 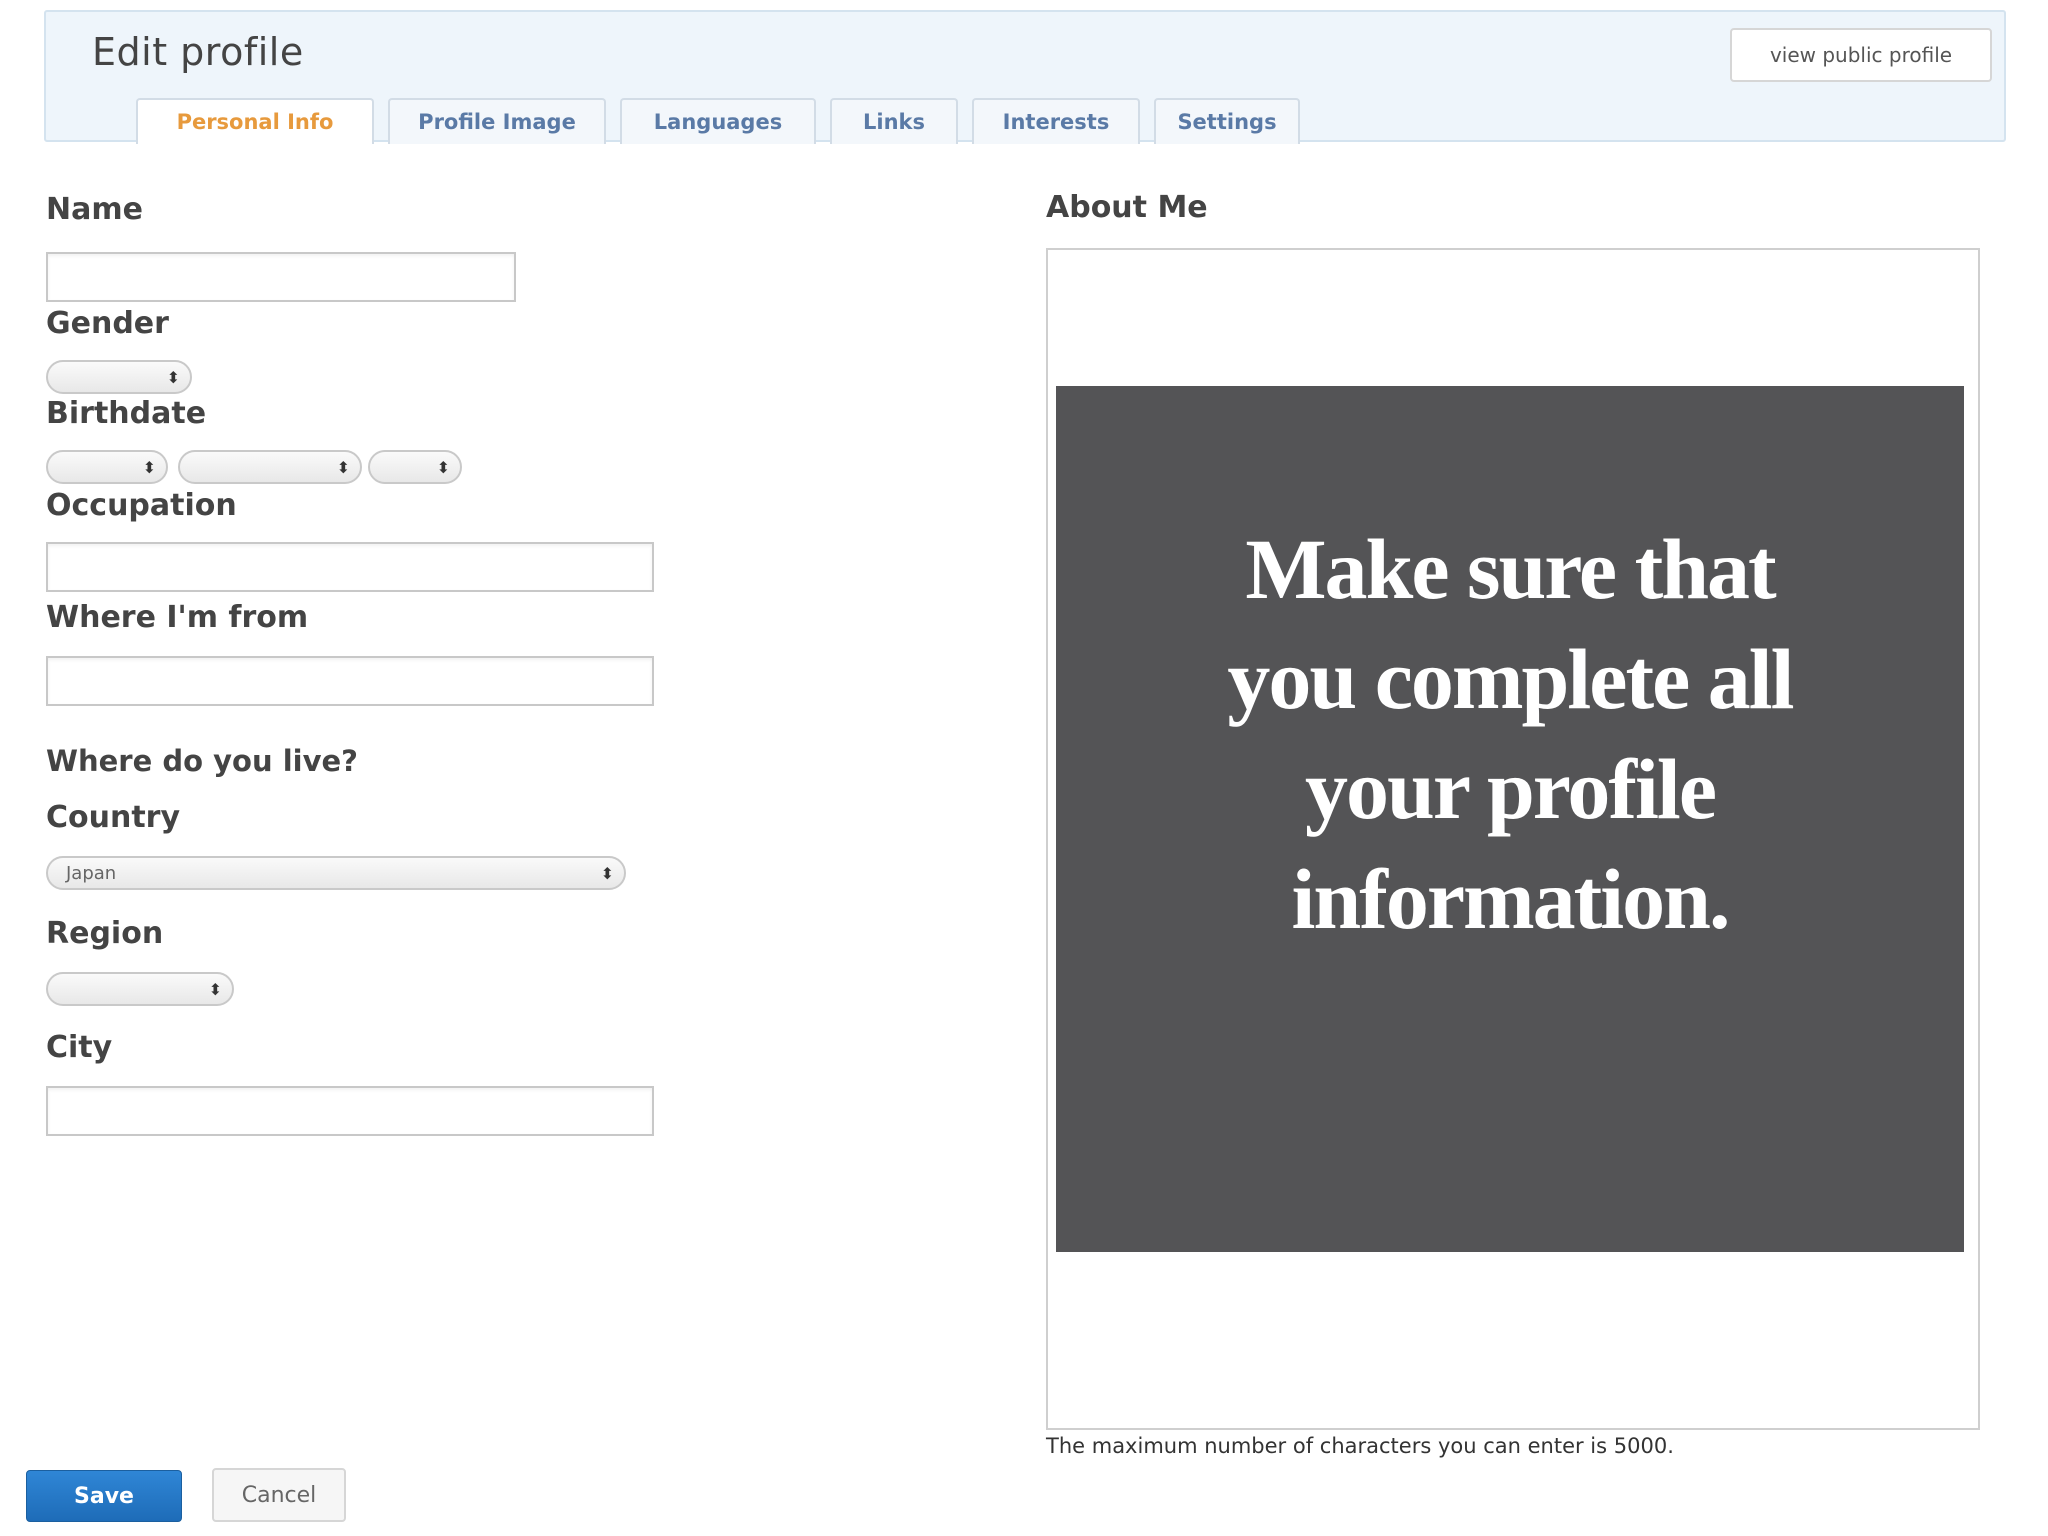 I want to click on tab-settings: Settings, so click(x=1227, y=121).